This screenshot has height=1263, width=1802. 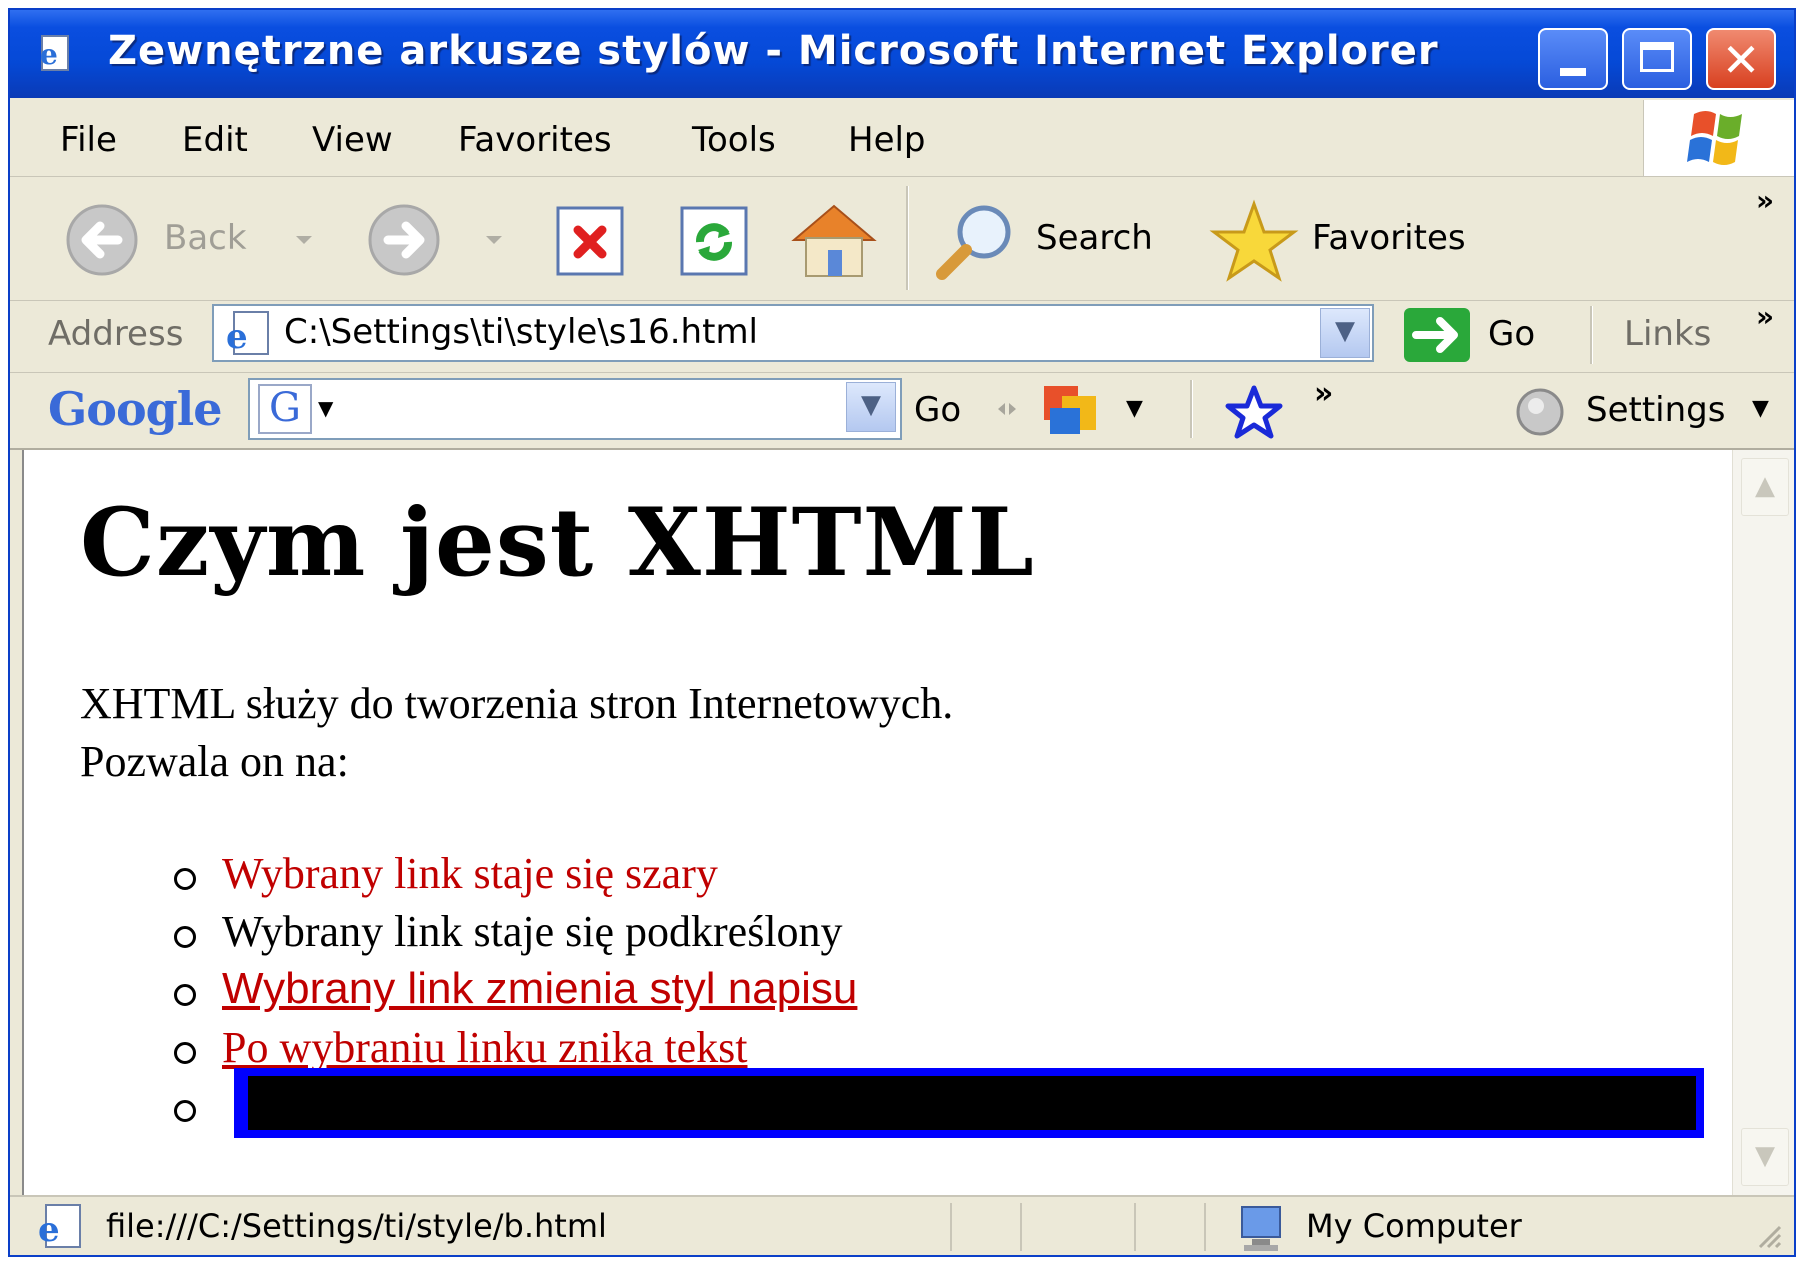 I want to click on menu-bar: File Edit View Favorites Tools Help, so click(x=902, y=138).